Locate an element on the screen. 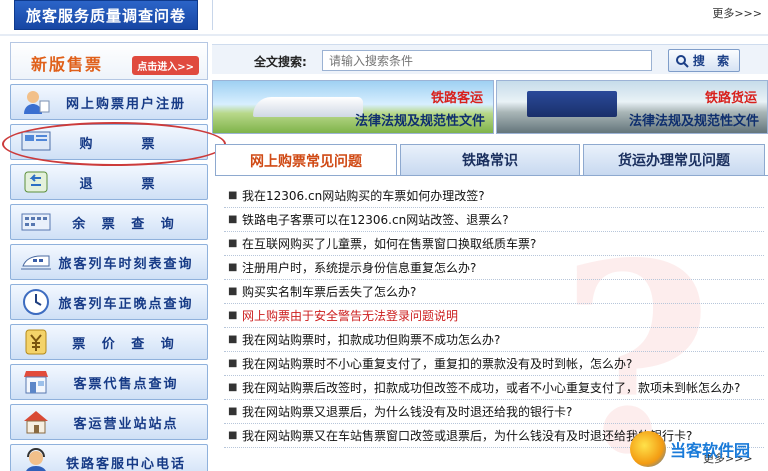 The image size is (768, 471). sidebar-item-service-phone: 铁路客服中心电话 is located at coordinates (109, 457).